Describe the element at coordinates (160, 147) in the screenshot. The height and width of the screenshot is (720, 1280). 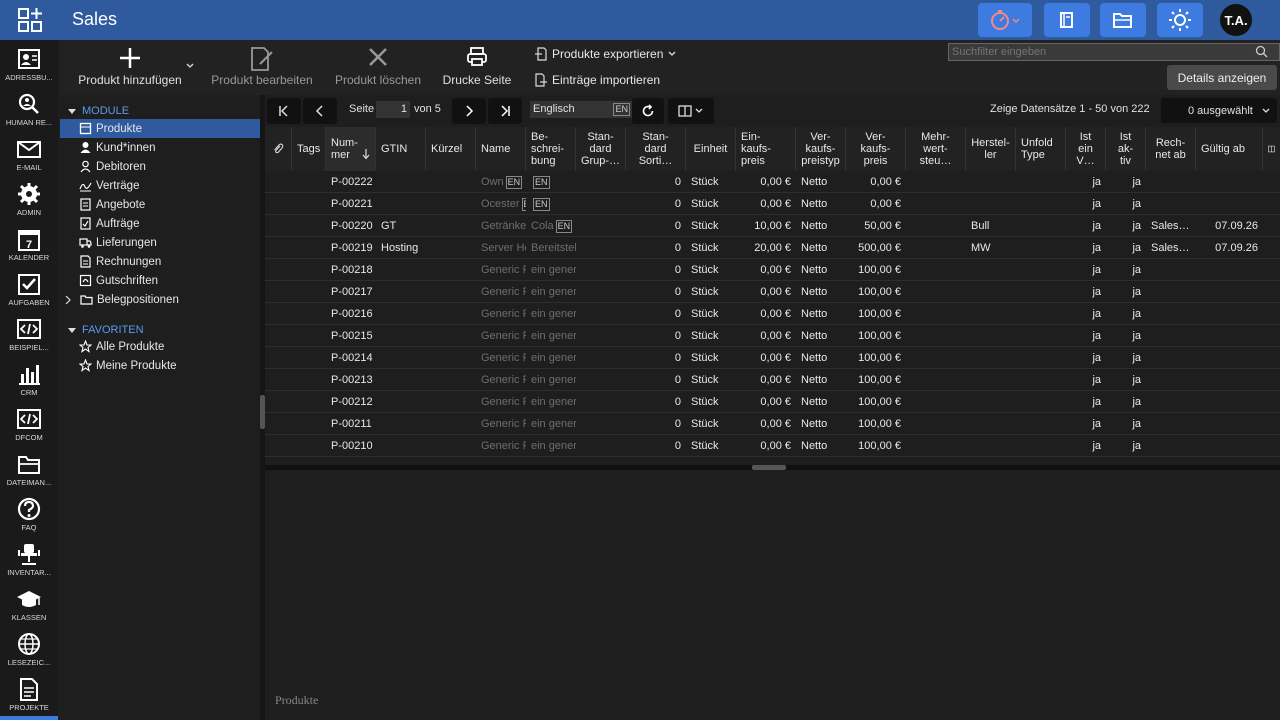
I see `tree-item-module: Kund*innen` at that location.